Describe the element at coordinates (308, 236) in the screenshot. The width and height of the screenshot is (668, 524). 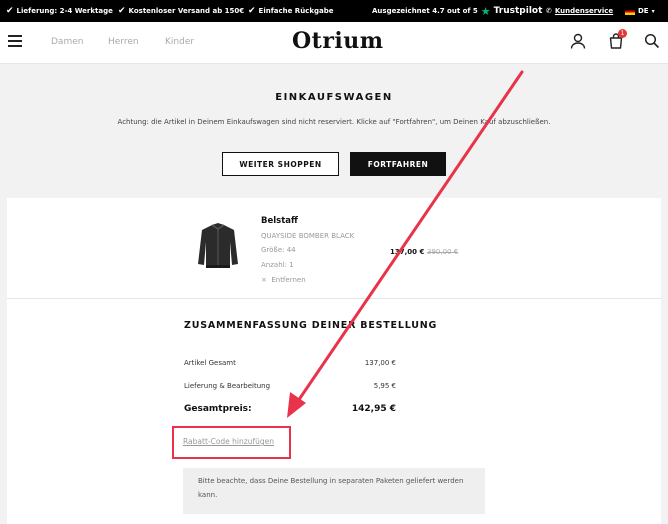
I see `product-name: QUAYSIDE BOMBER BLACK` at that location.